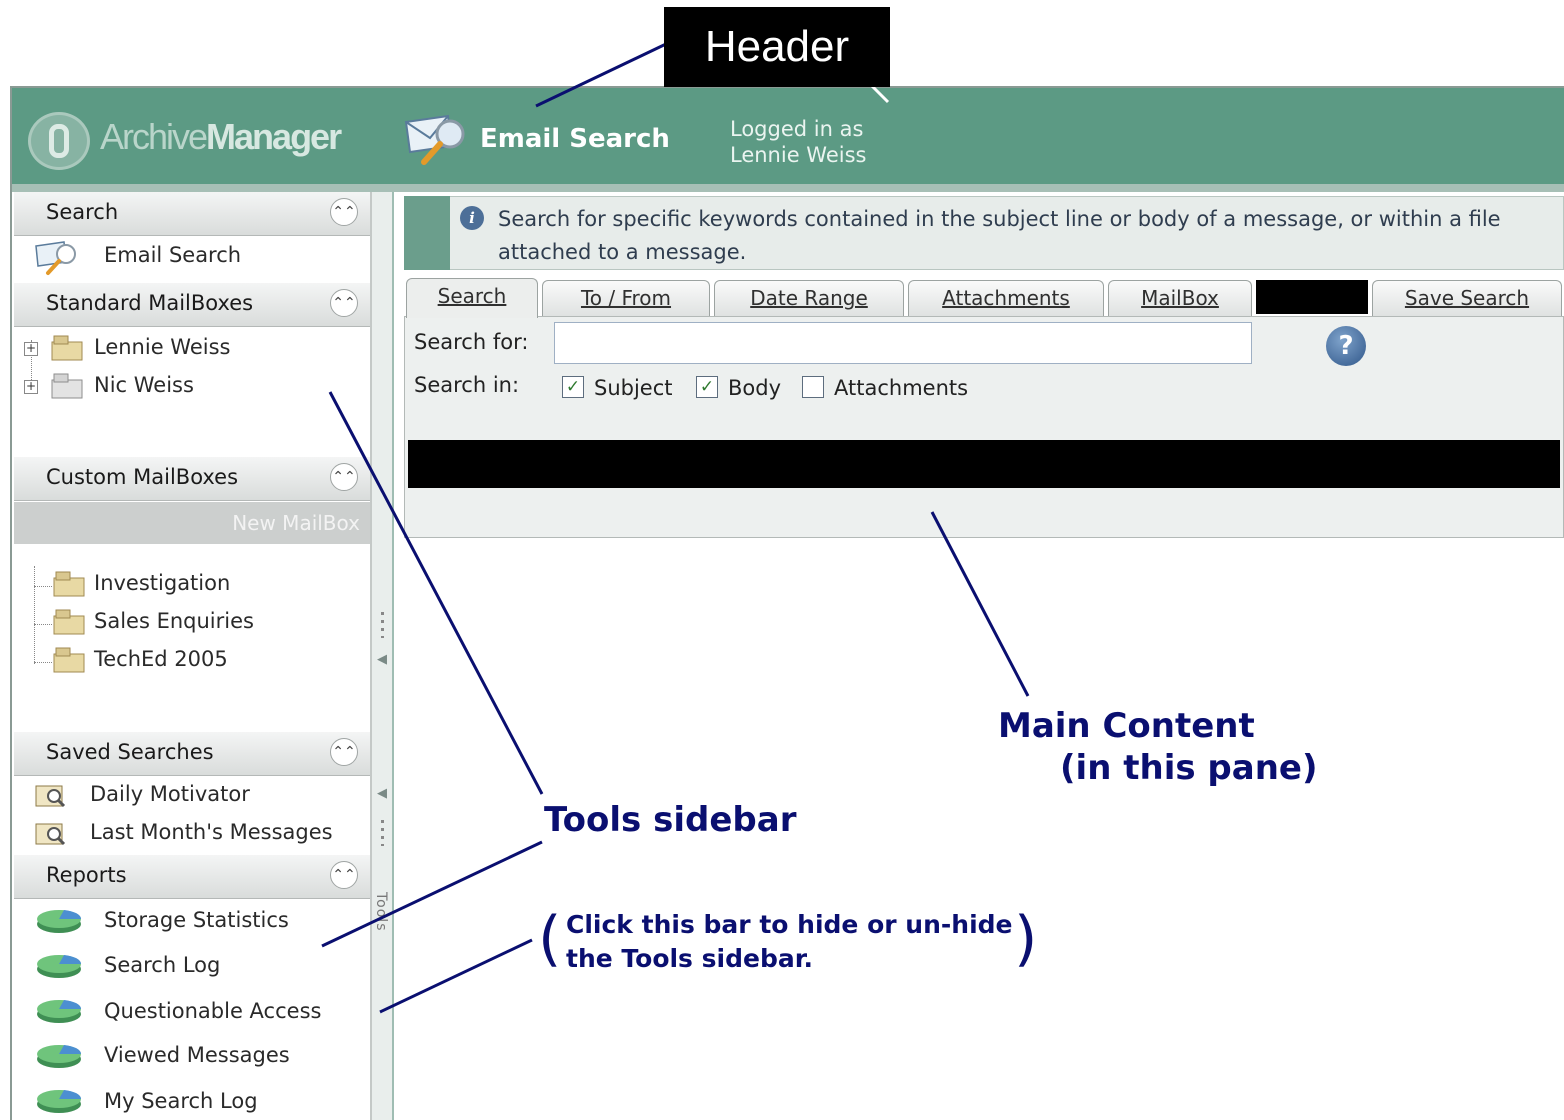  What do you see at coordinates (788, 188) in the screenshot?
I see `header-divider` at bounding box center [788, 188].